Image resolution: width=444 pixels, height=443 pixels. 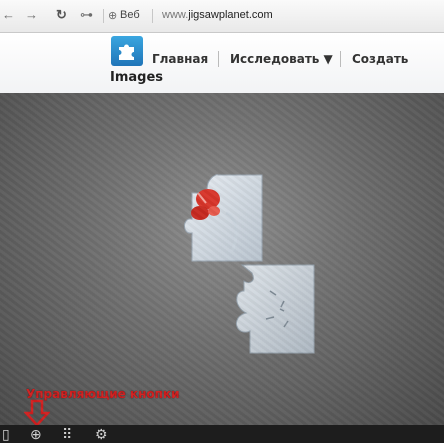 I want to click on menu-create: Создать, so click(x=380, y=59).